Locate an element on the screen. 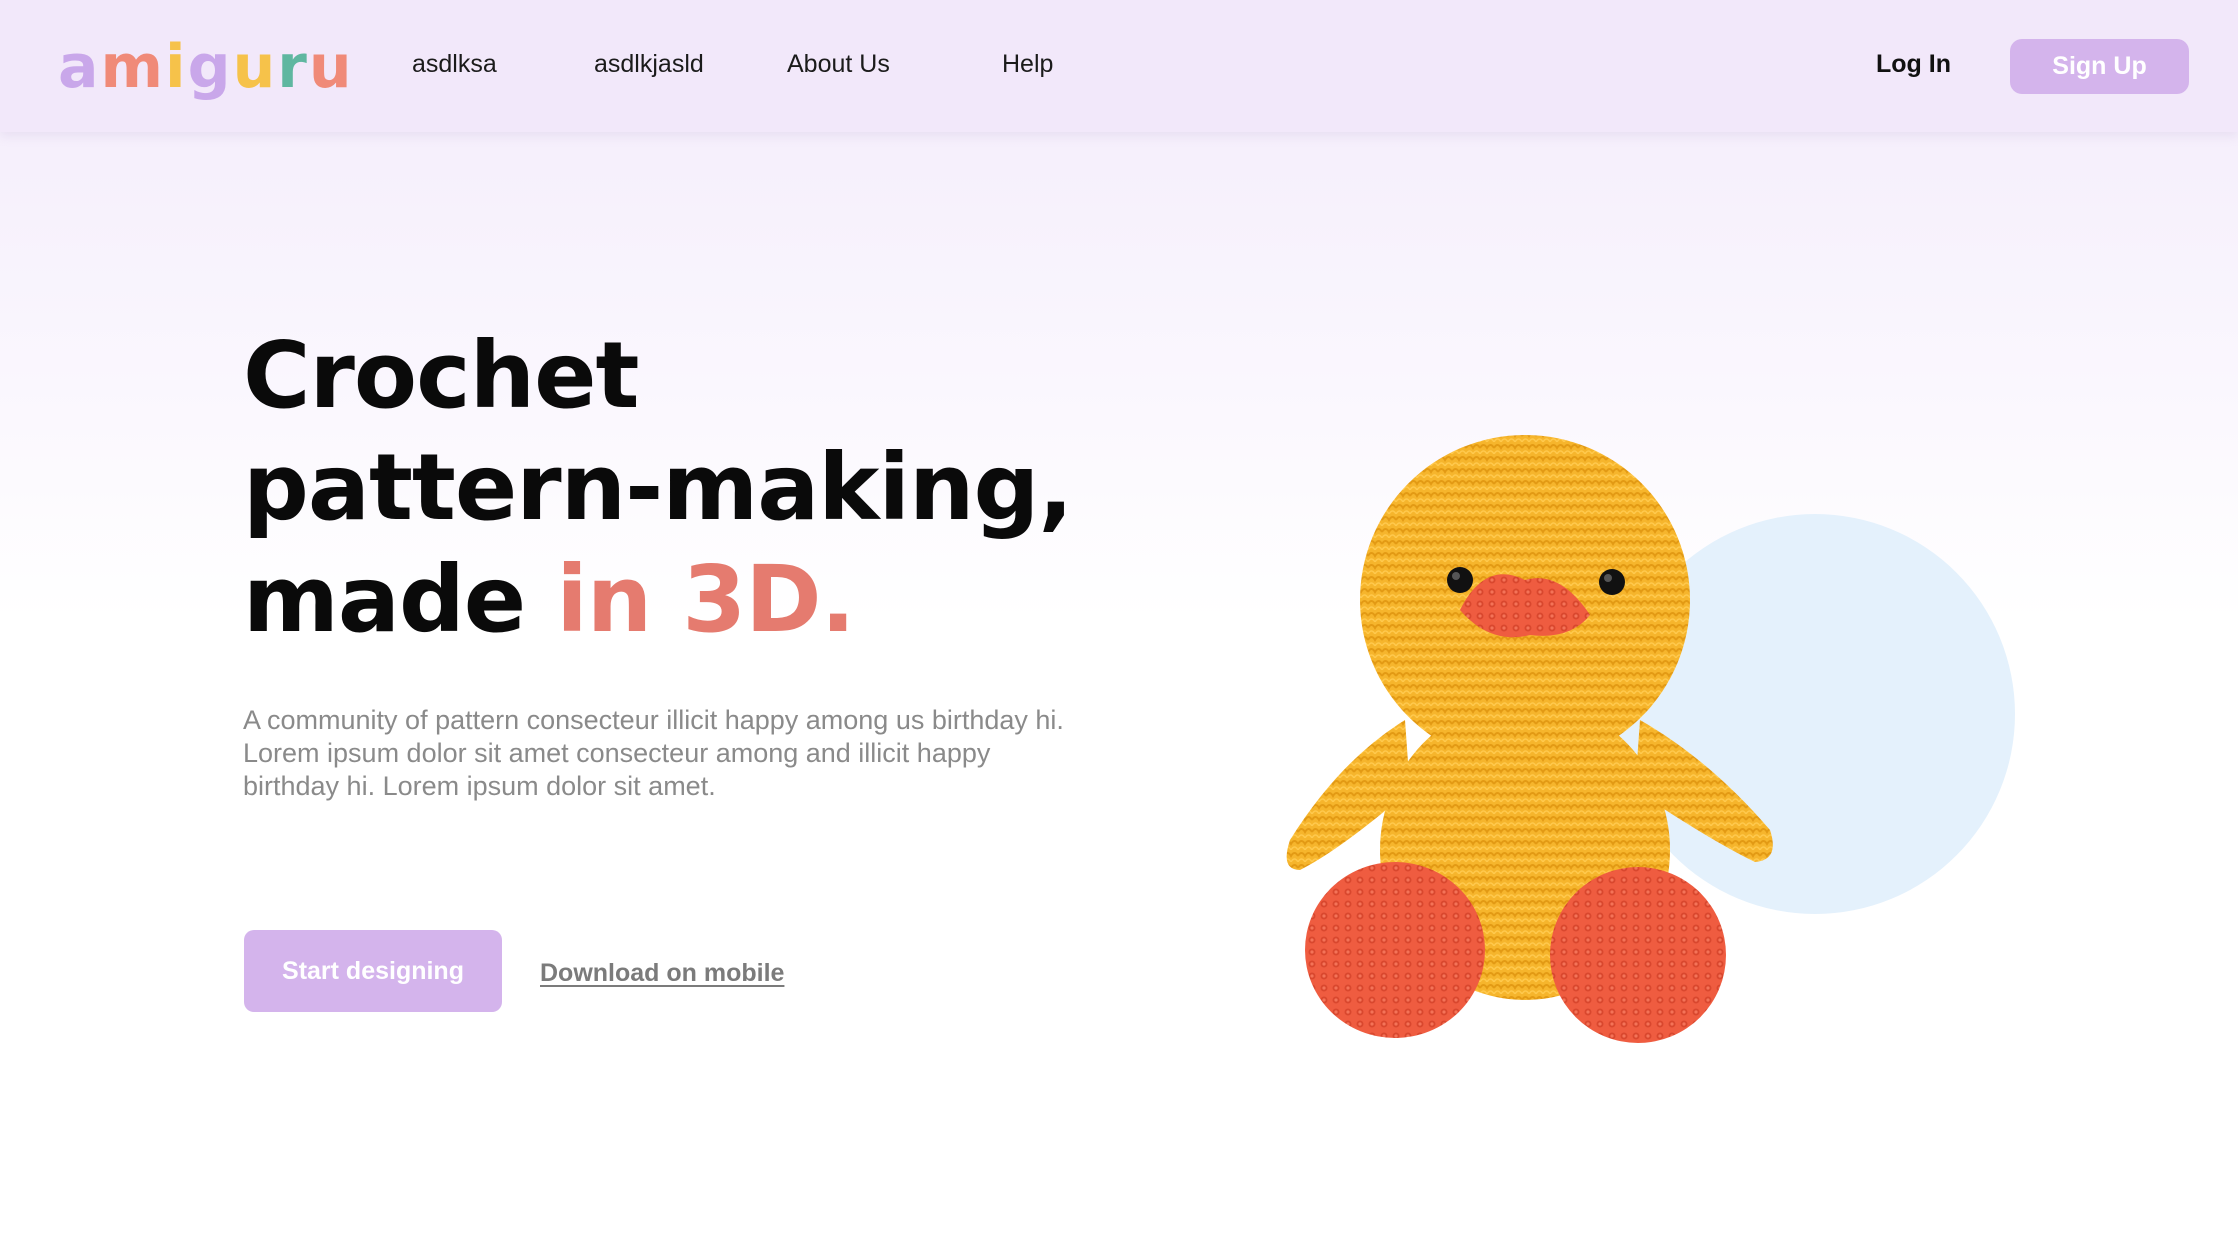 The height and width of the screenshot is (1258, 2238). signup-button: Sign Up is located at coordinates (2099, 66).